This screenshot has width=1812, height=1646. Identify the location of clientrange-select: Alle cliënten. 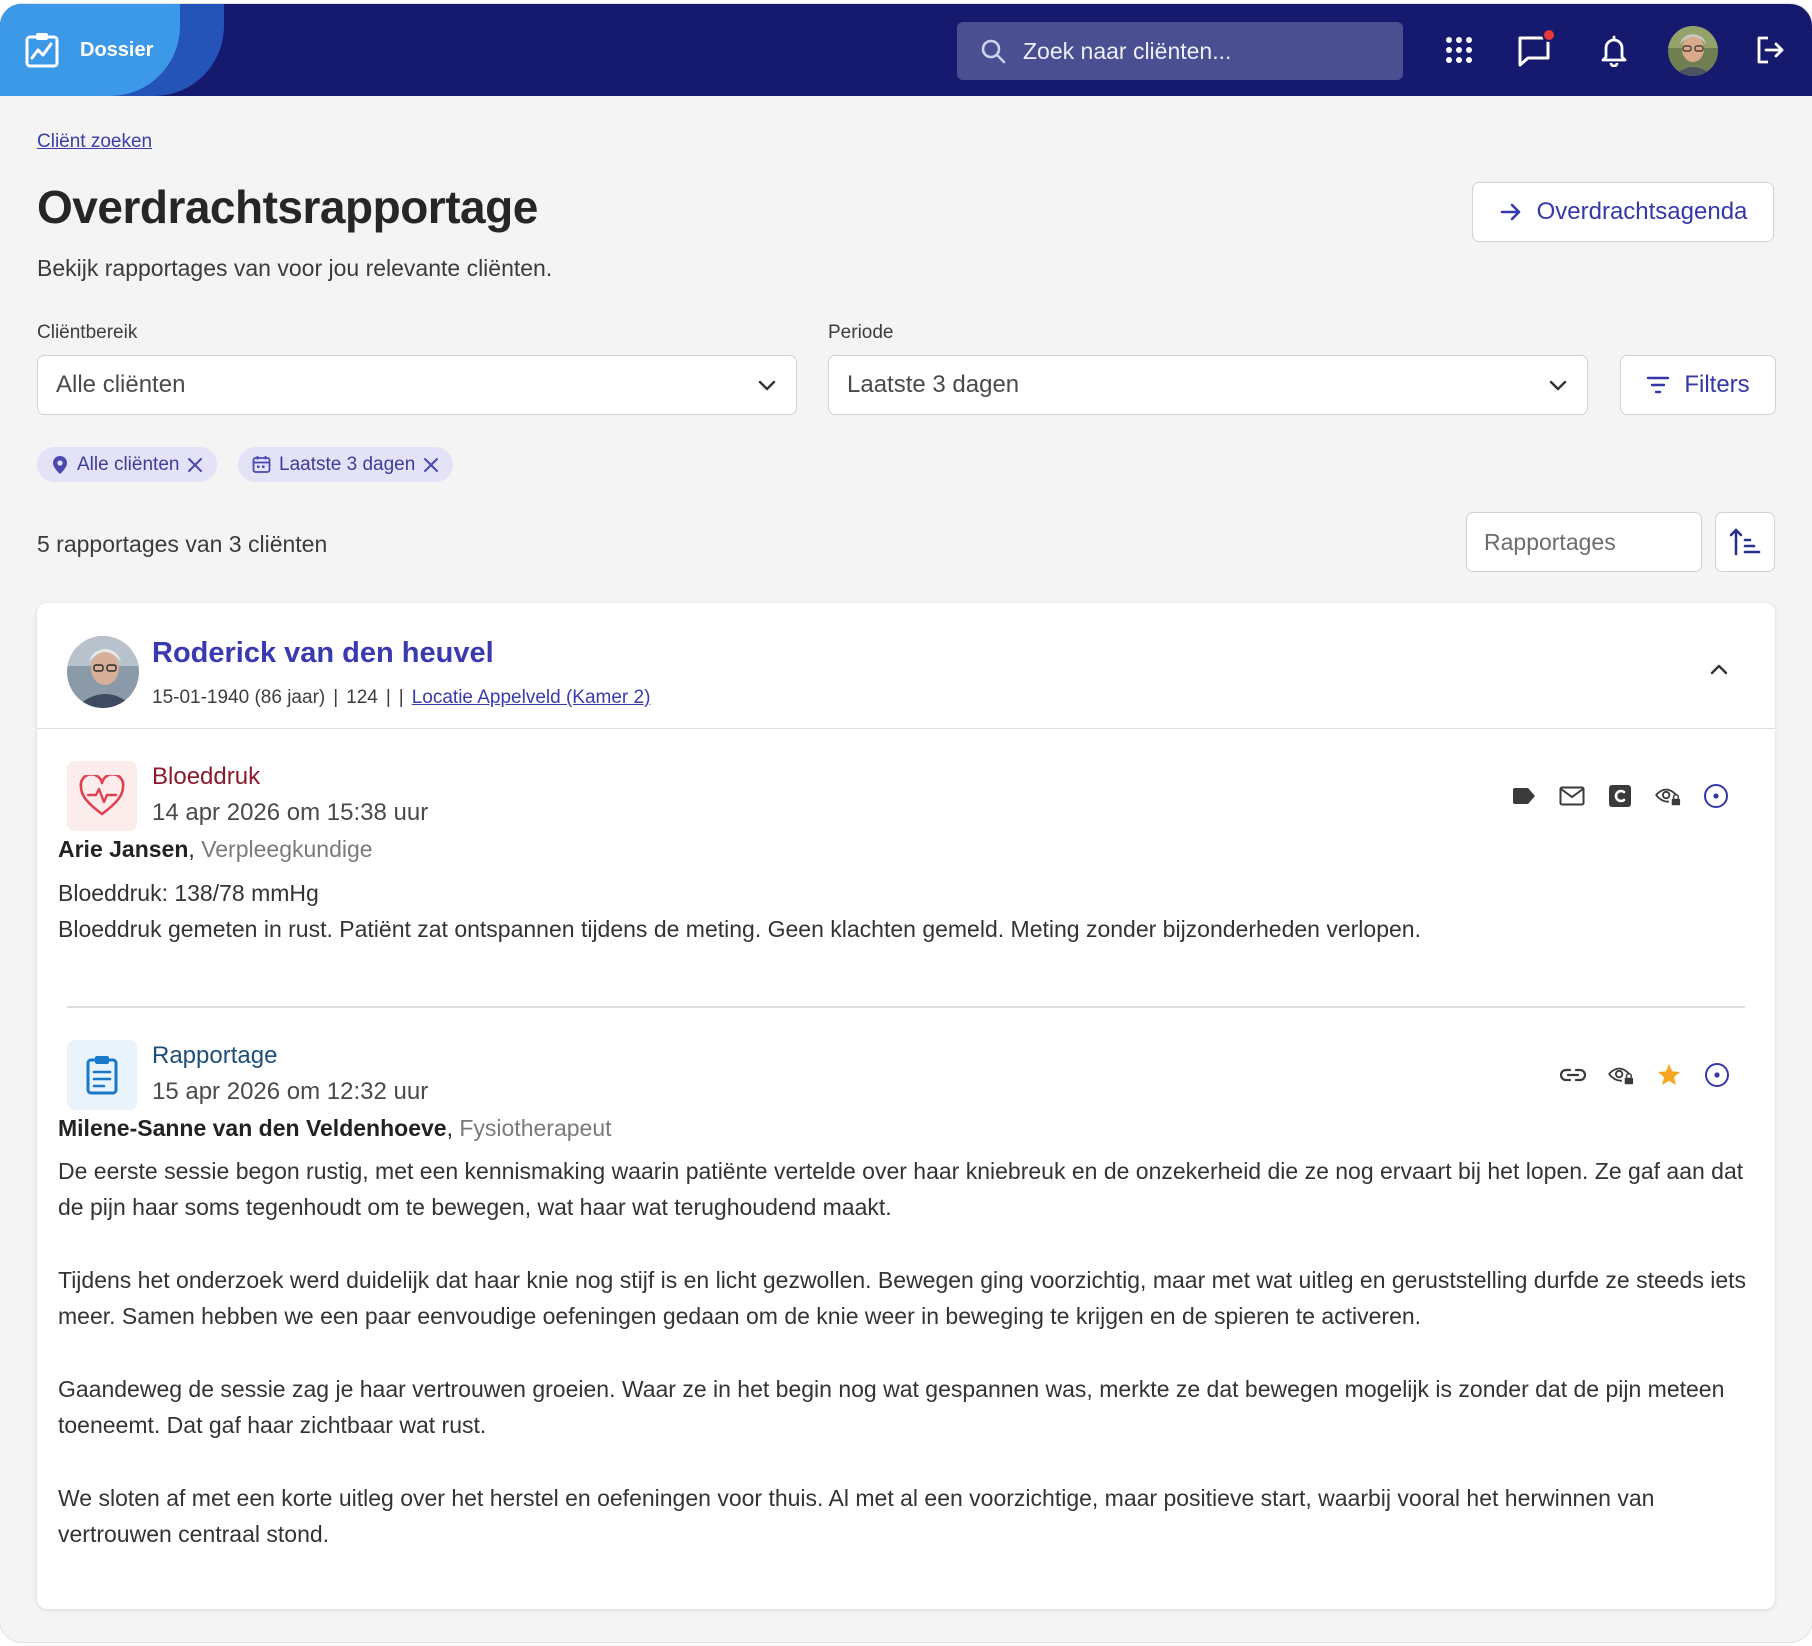
(417, 385).